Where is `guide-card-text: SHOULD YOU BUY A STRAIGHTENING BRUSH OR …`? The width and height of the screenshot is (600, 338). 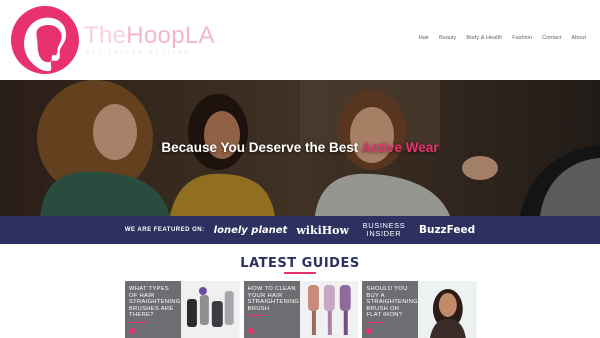 guide-card-text: SHOULD YOU BUY A STRAIGHTENING BRUSH OR … is located at coordinates (390, 309).